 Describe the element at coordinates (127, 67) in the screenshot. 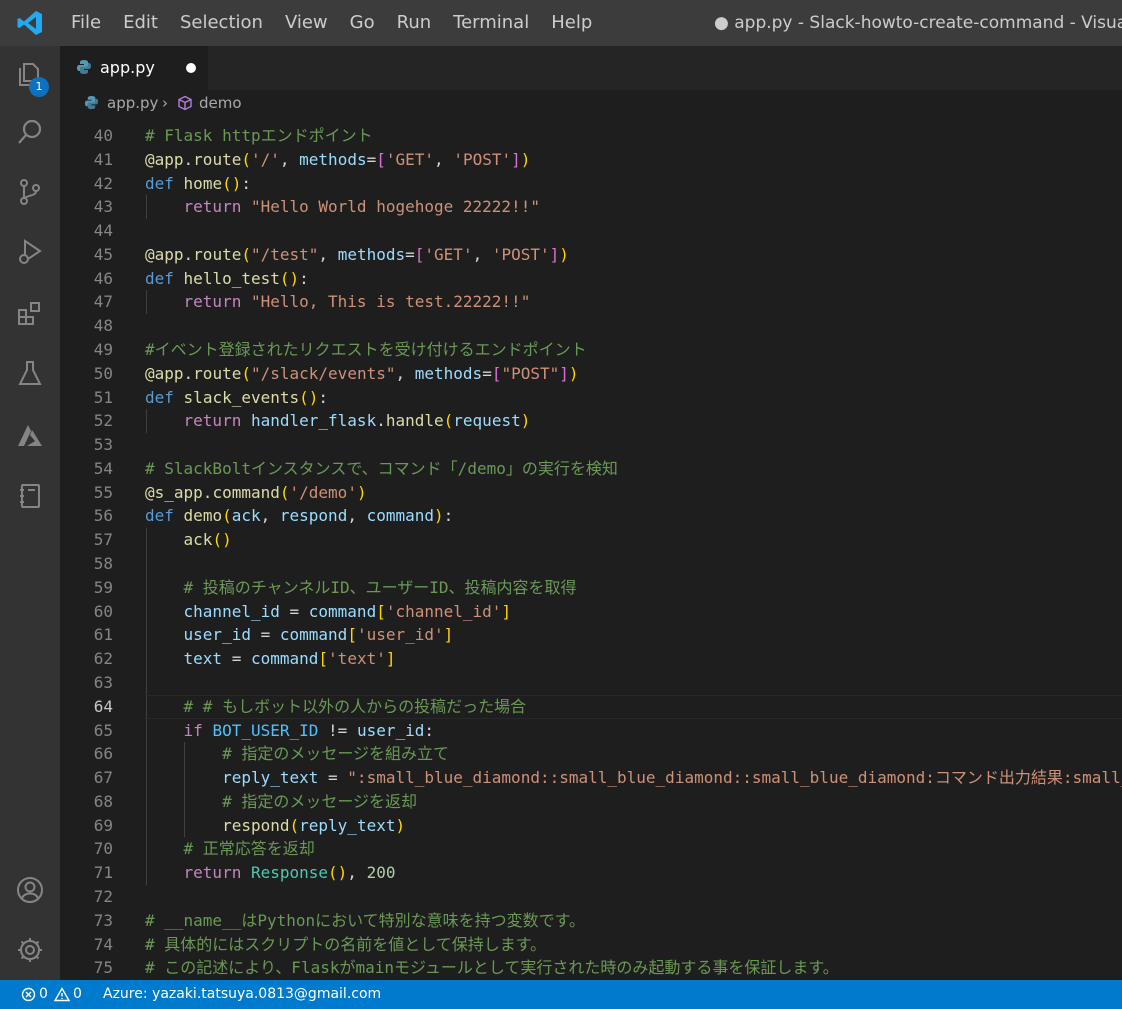

I see `tab-label: app.py` at that location.